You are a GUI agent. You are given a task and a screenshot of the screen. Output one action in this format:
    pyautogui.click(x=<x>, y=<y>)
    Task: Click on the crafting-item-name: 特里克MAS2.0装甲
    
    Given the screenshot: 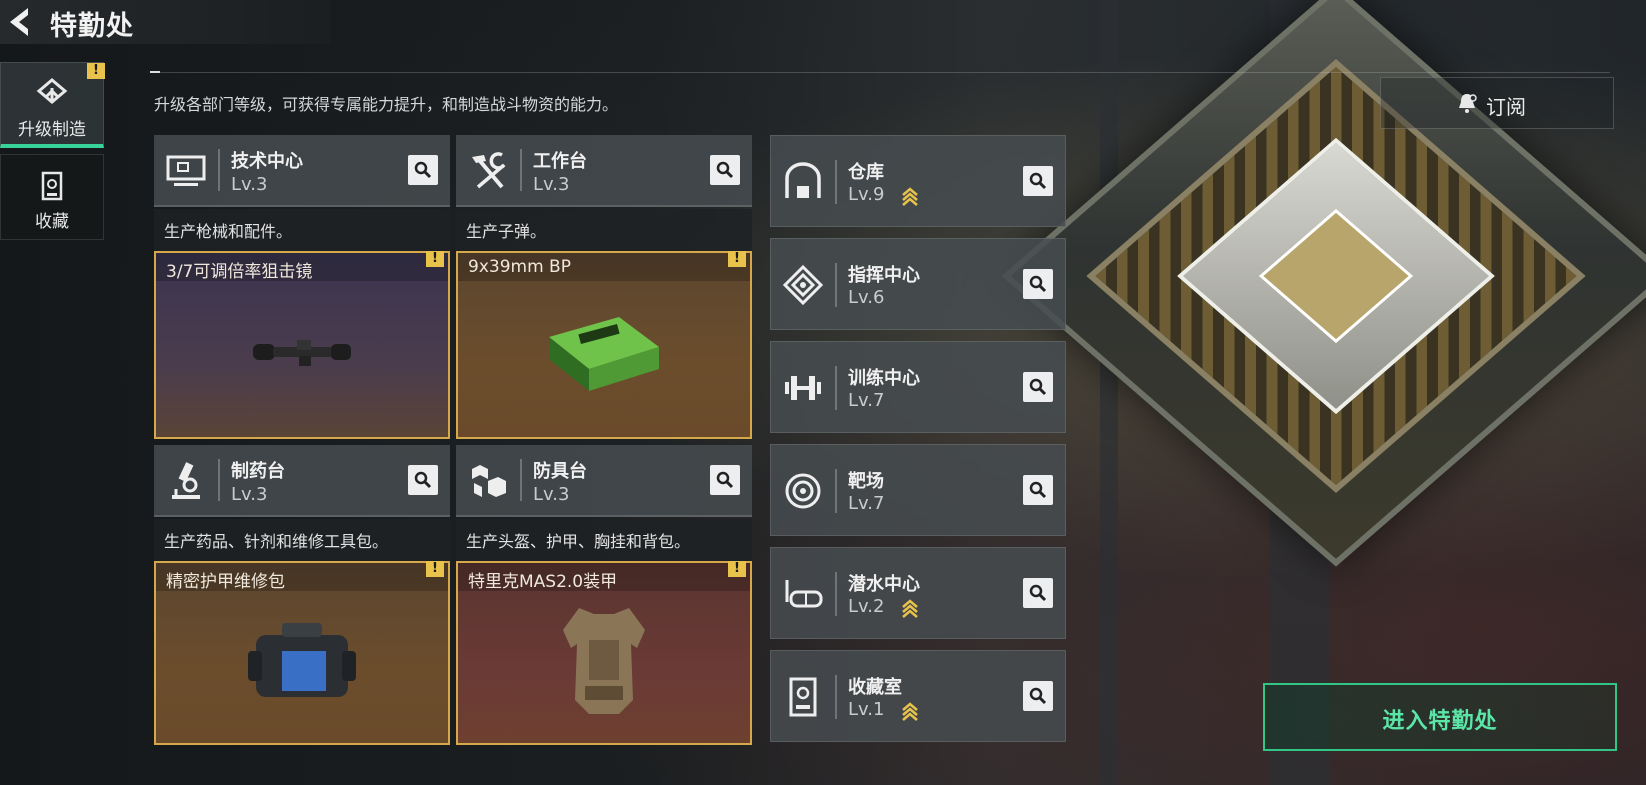 What is the action you would take?
    pyautogui.click(x=604, y=577)
    